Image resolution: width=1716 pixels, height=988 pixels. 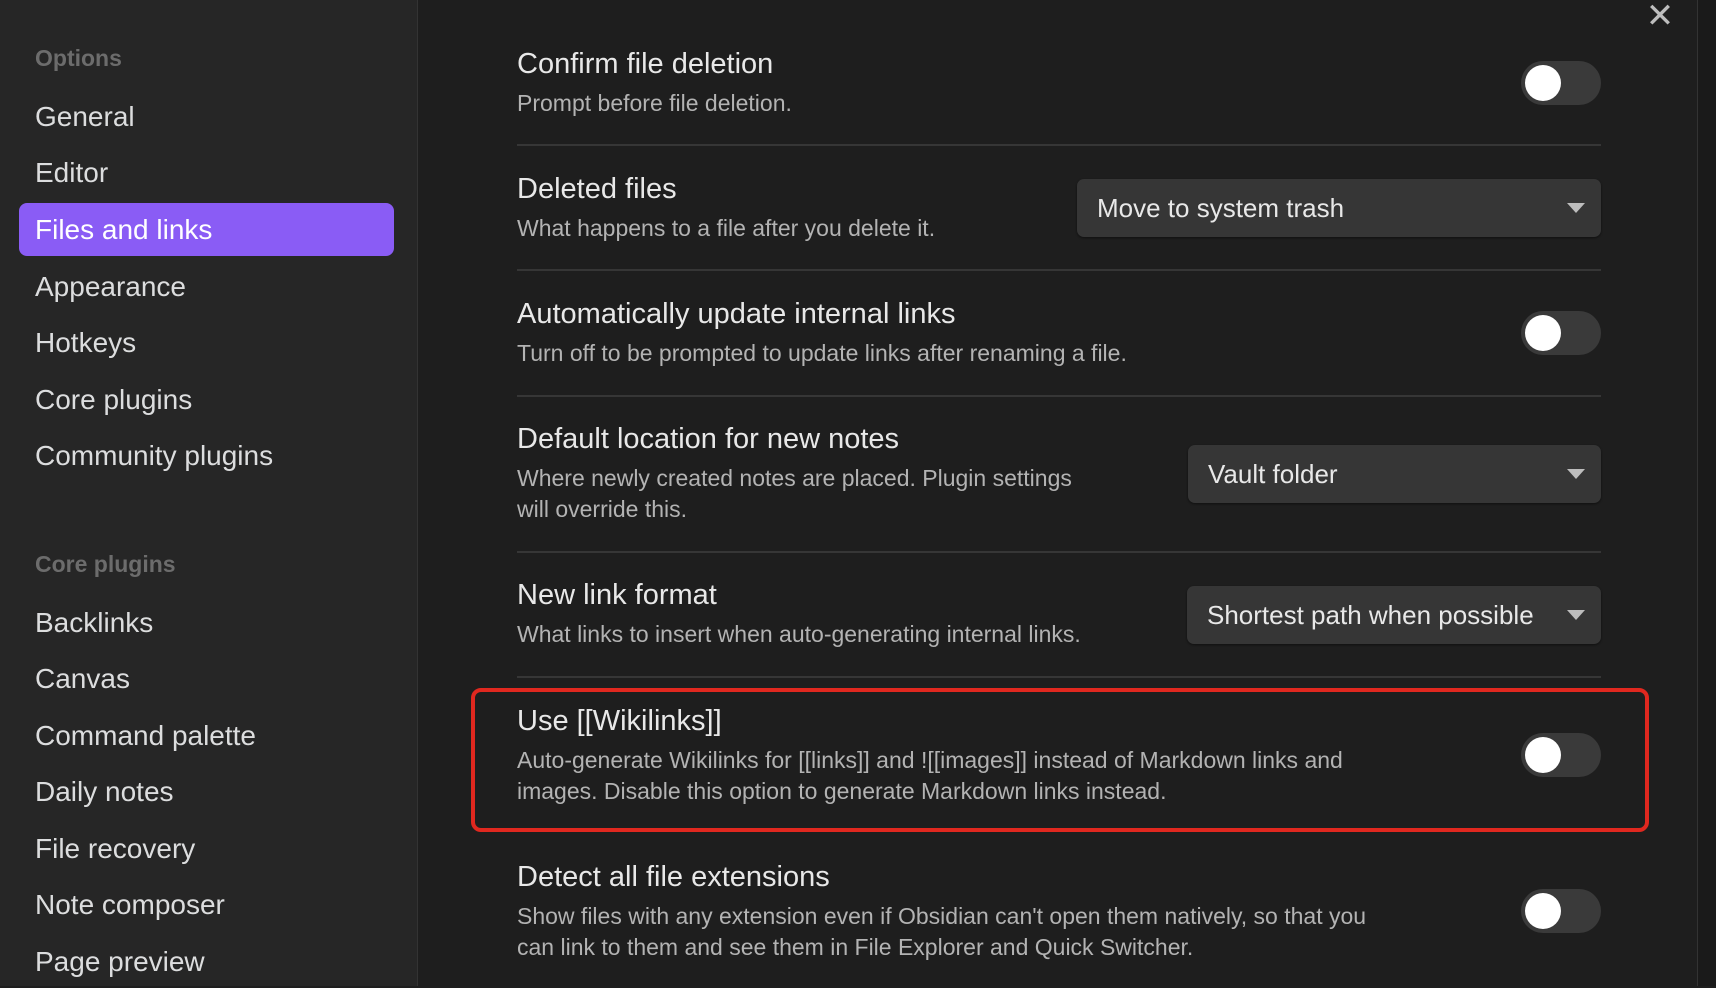 What do you see at coordinates (1060, 760) in the screenshot?
I see `highlight-annotation-box` at bounding box center [1060, 760].